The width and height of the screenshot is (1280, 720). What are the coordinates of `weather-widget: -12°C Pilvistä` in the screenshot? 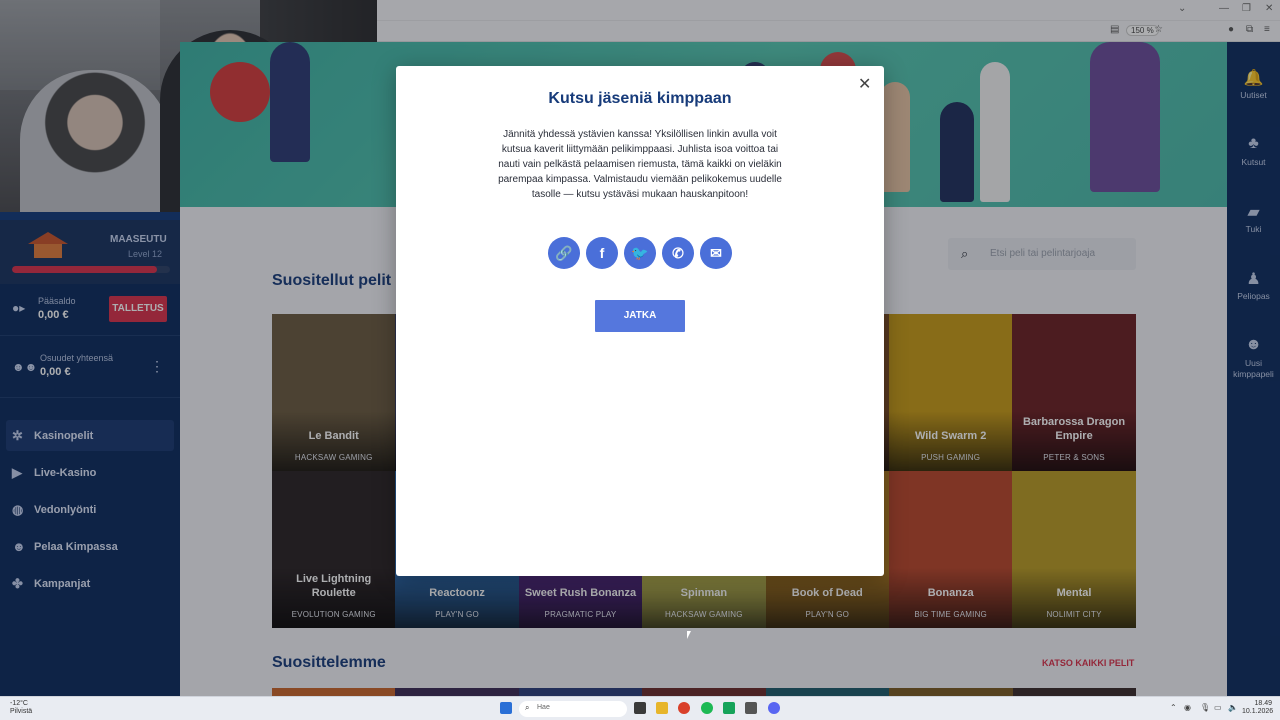 It's located at (21, 708).